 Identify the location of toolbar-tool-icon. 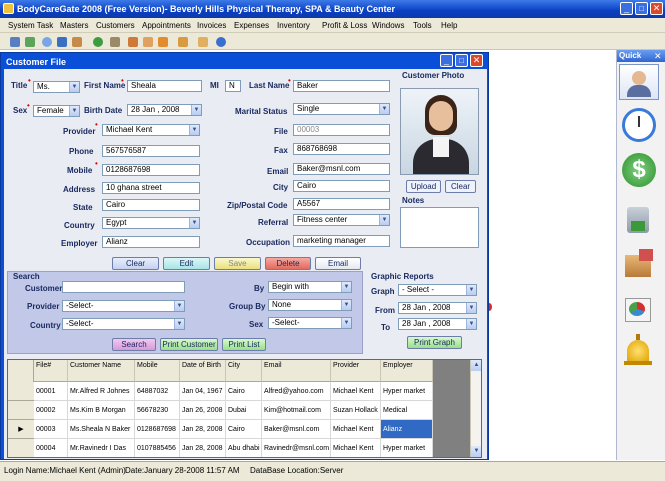
(115, 42).